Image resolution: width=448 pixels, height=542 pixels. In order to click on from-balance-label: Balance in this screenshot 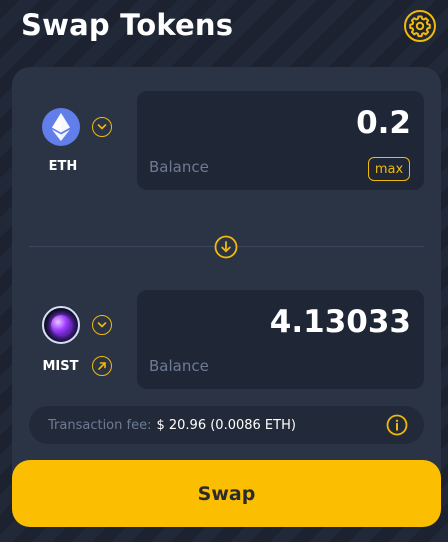, I will do `click(179, 167)`.